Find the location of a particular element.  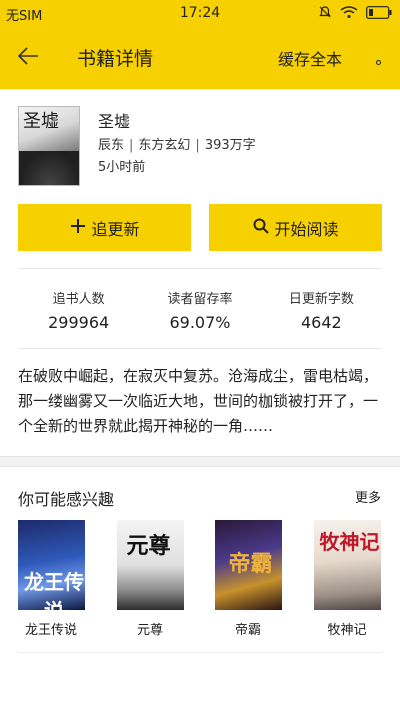

book-cover: 圣墟 is located at coordinates (49, 146).